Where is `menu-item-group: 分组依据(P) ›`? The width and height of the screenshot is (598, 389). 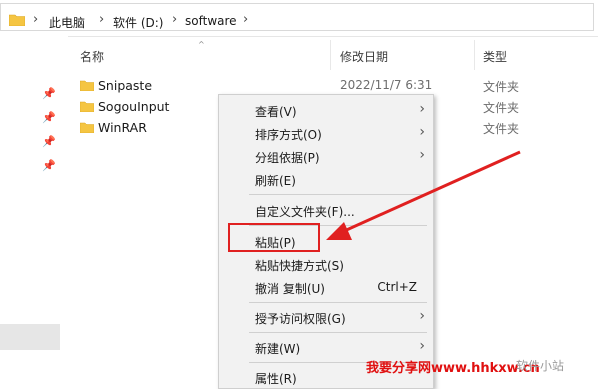 menu-item-group: 分组依据(P) › is located at coordinates (326, 156).